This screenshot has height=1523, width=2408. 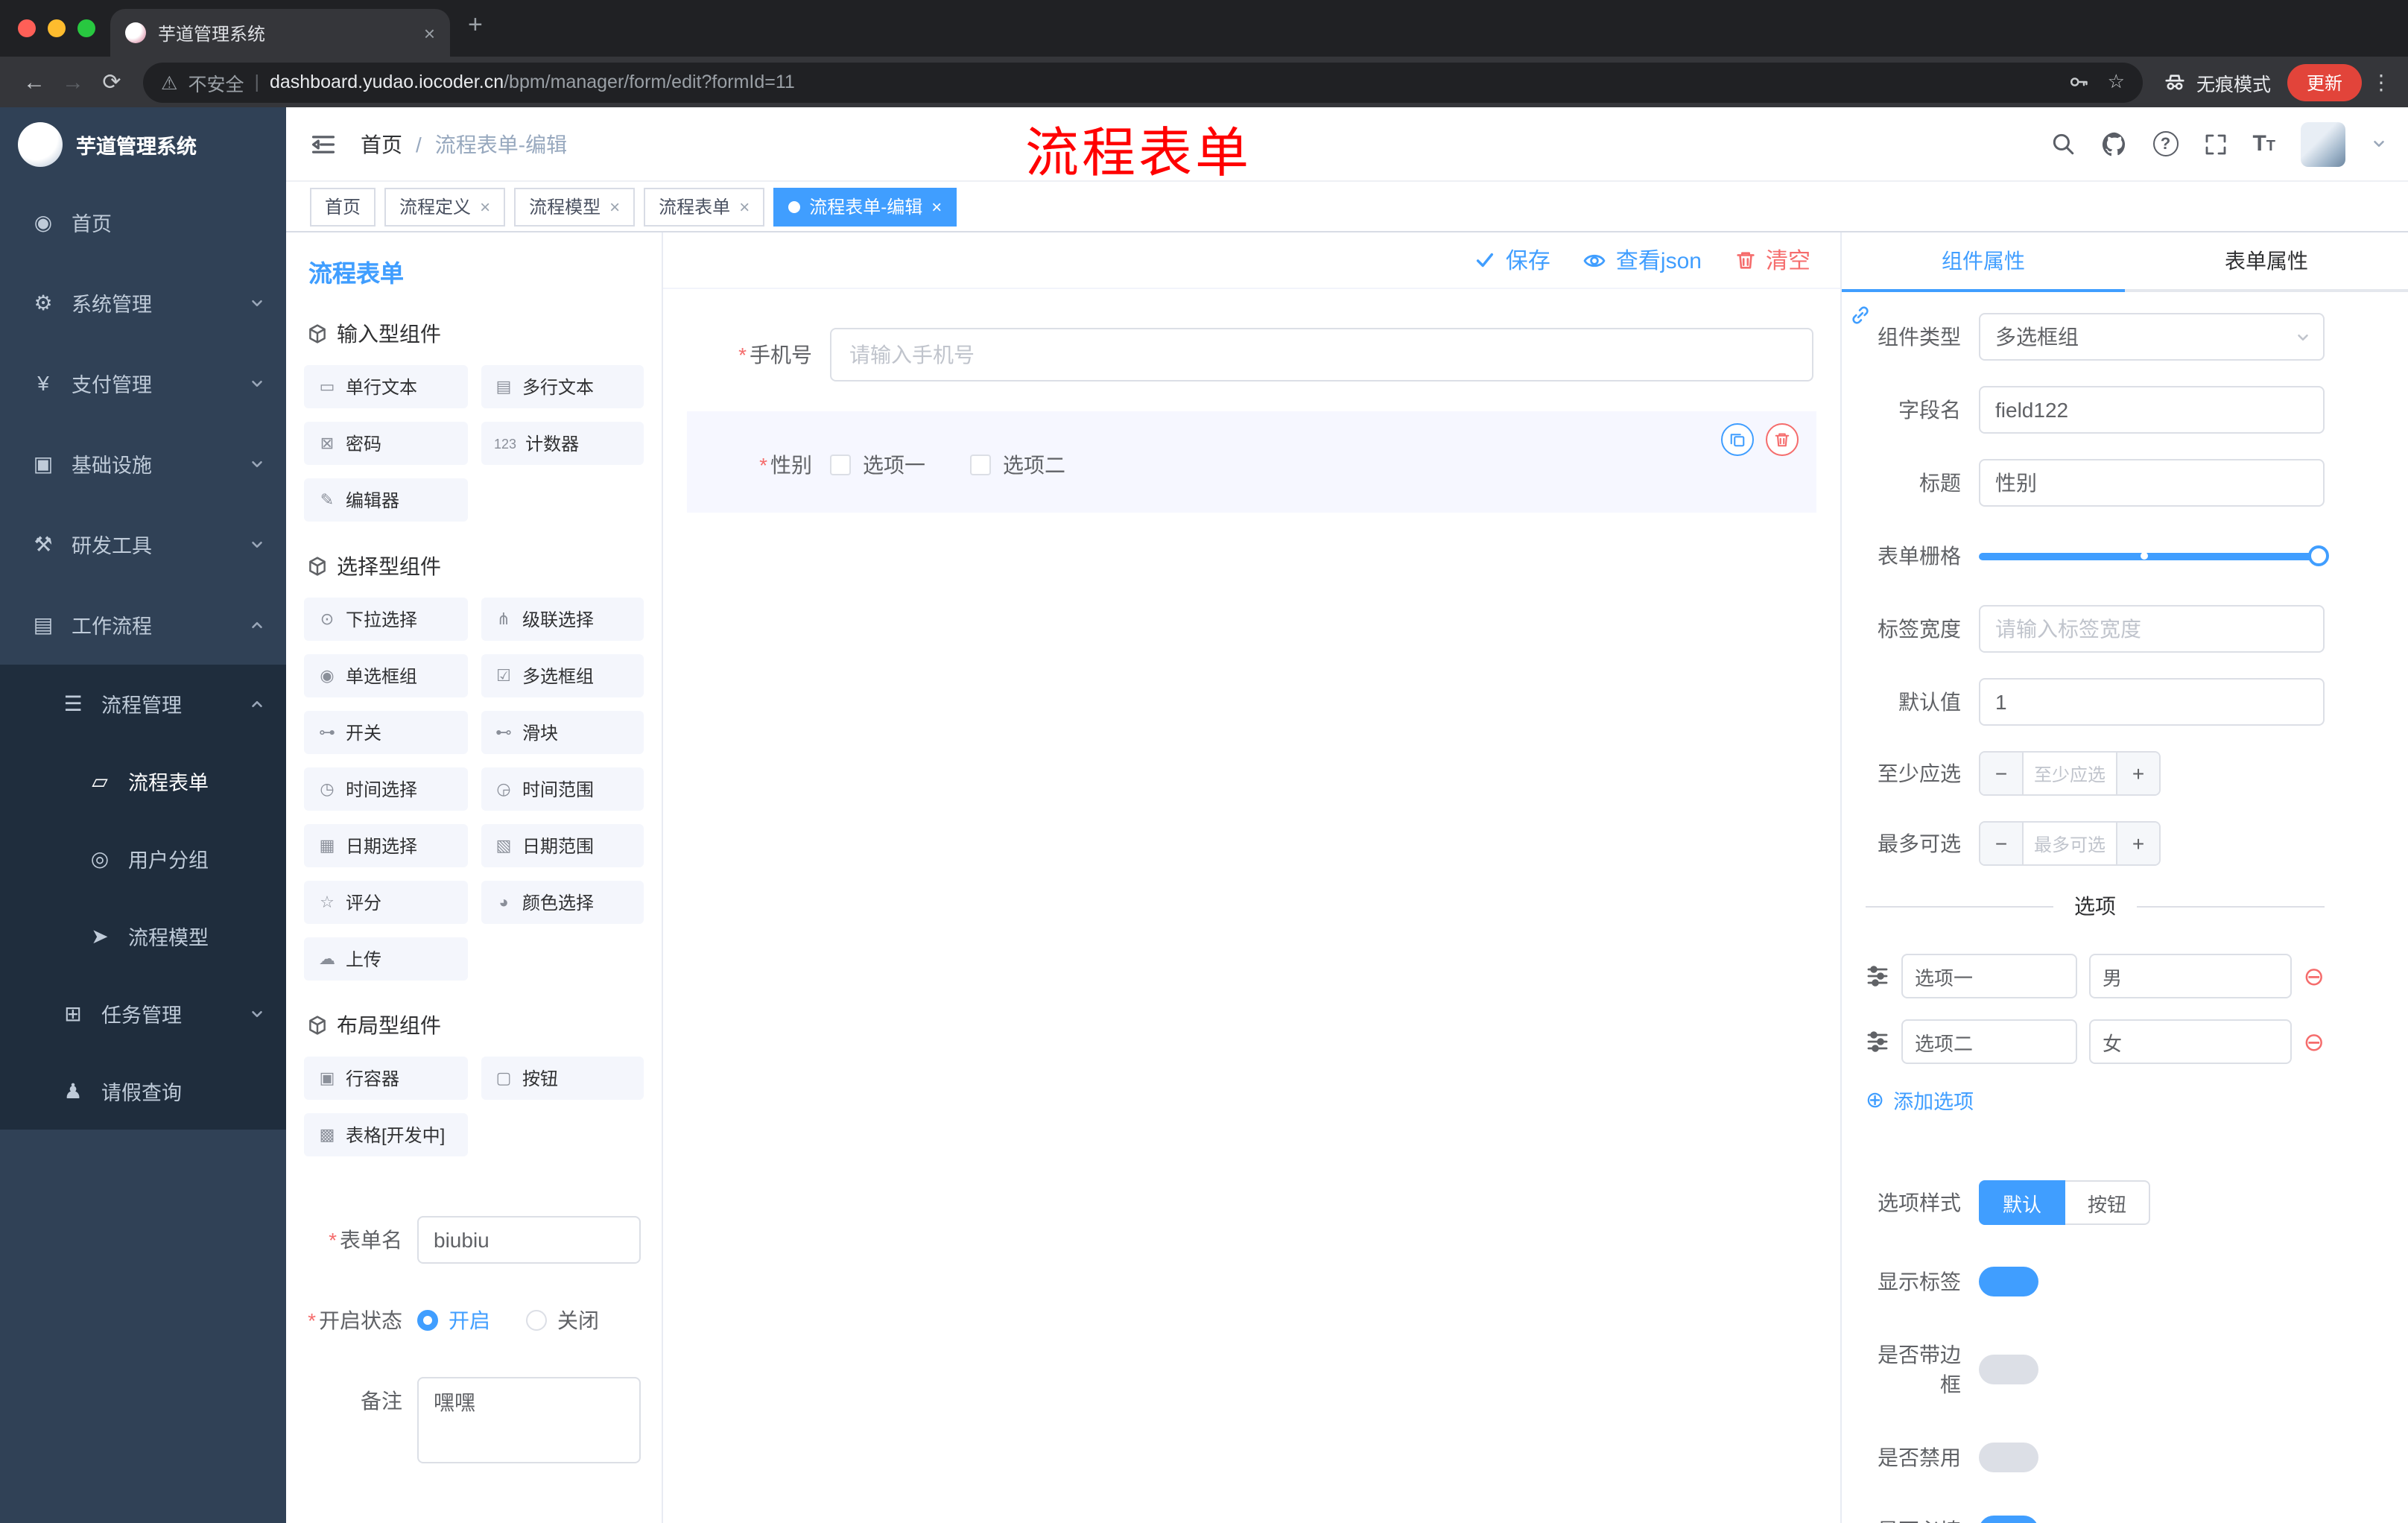 What do you see at coordinates (385, 903) in the screenshot?
I see `rate-chip: ☆ 评分` at bounding box center [385, 903].